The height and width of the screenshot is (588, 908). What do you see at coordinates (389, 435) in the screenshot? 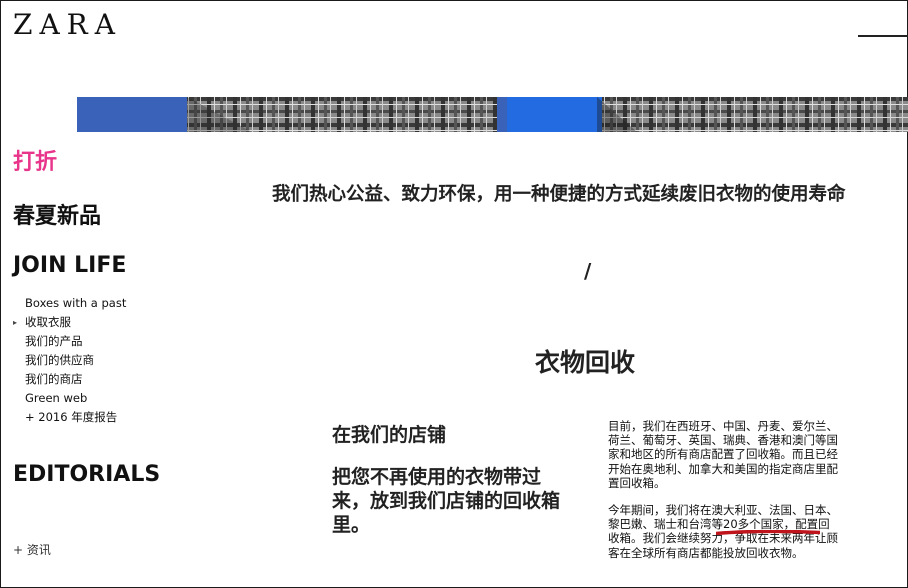
I see `store-section-title: 在我们的店铺` at bounding box center [389, 435].